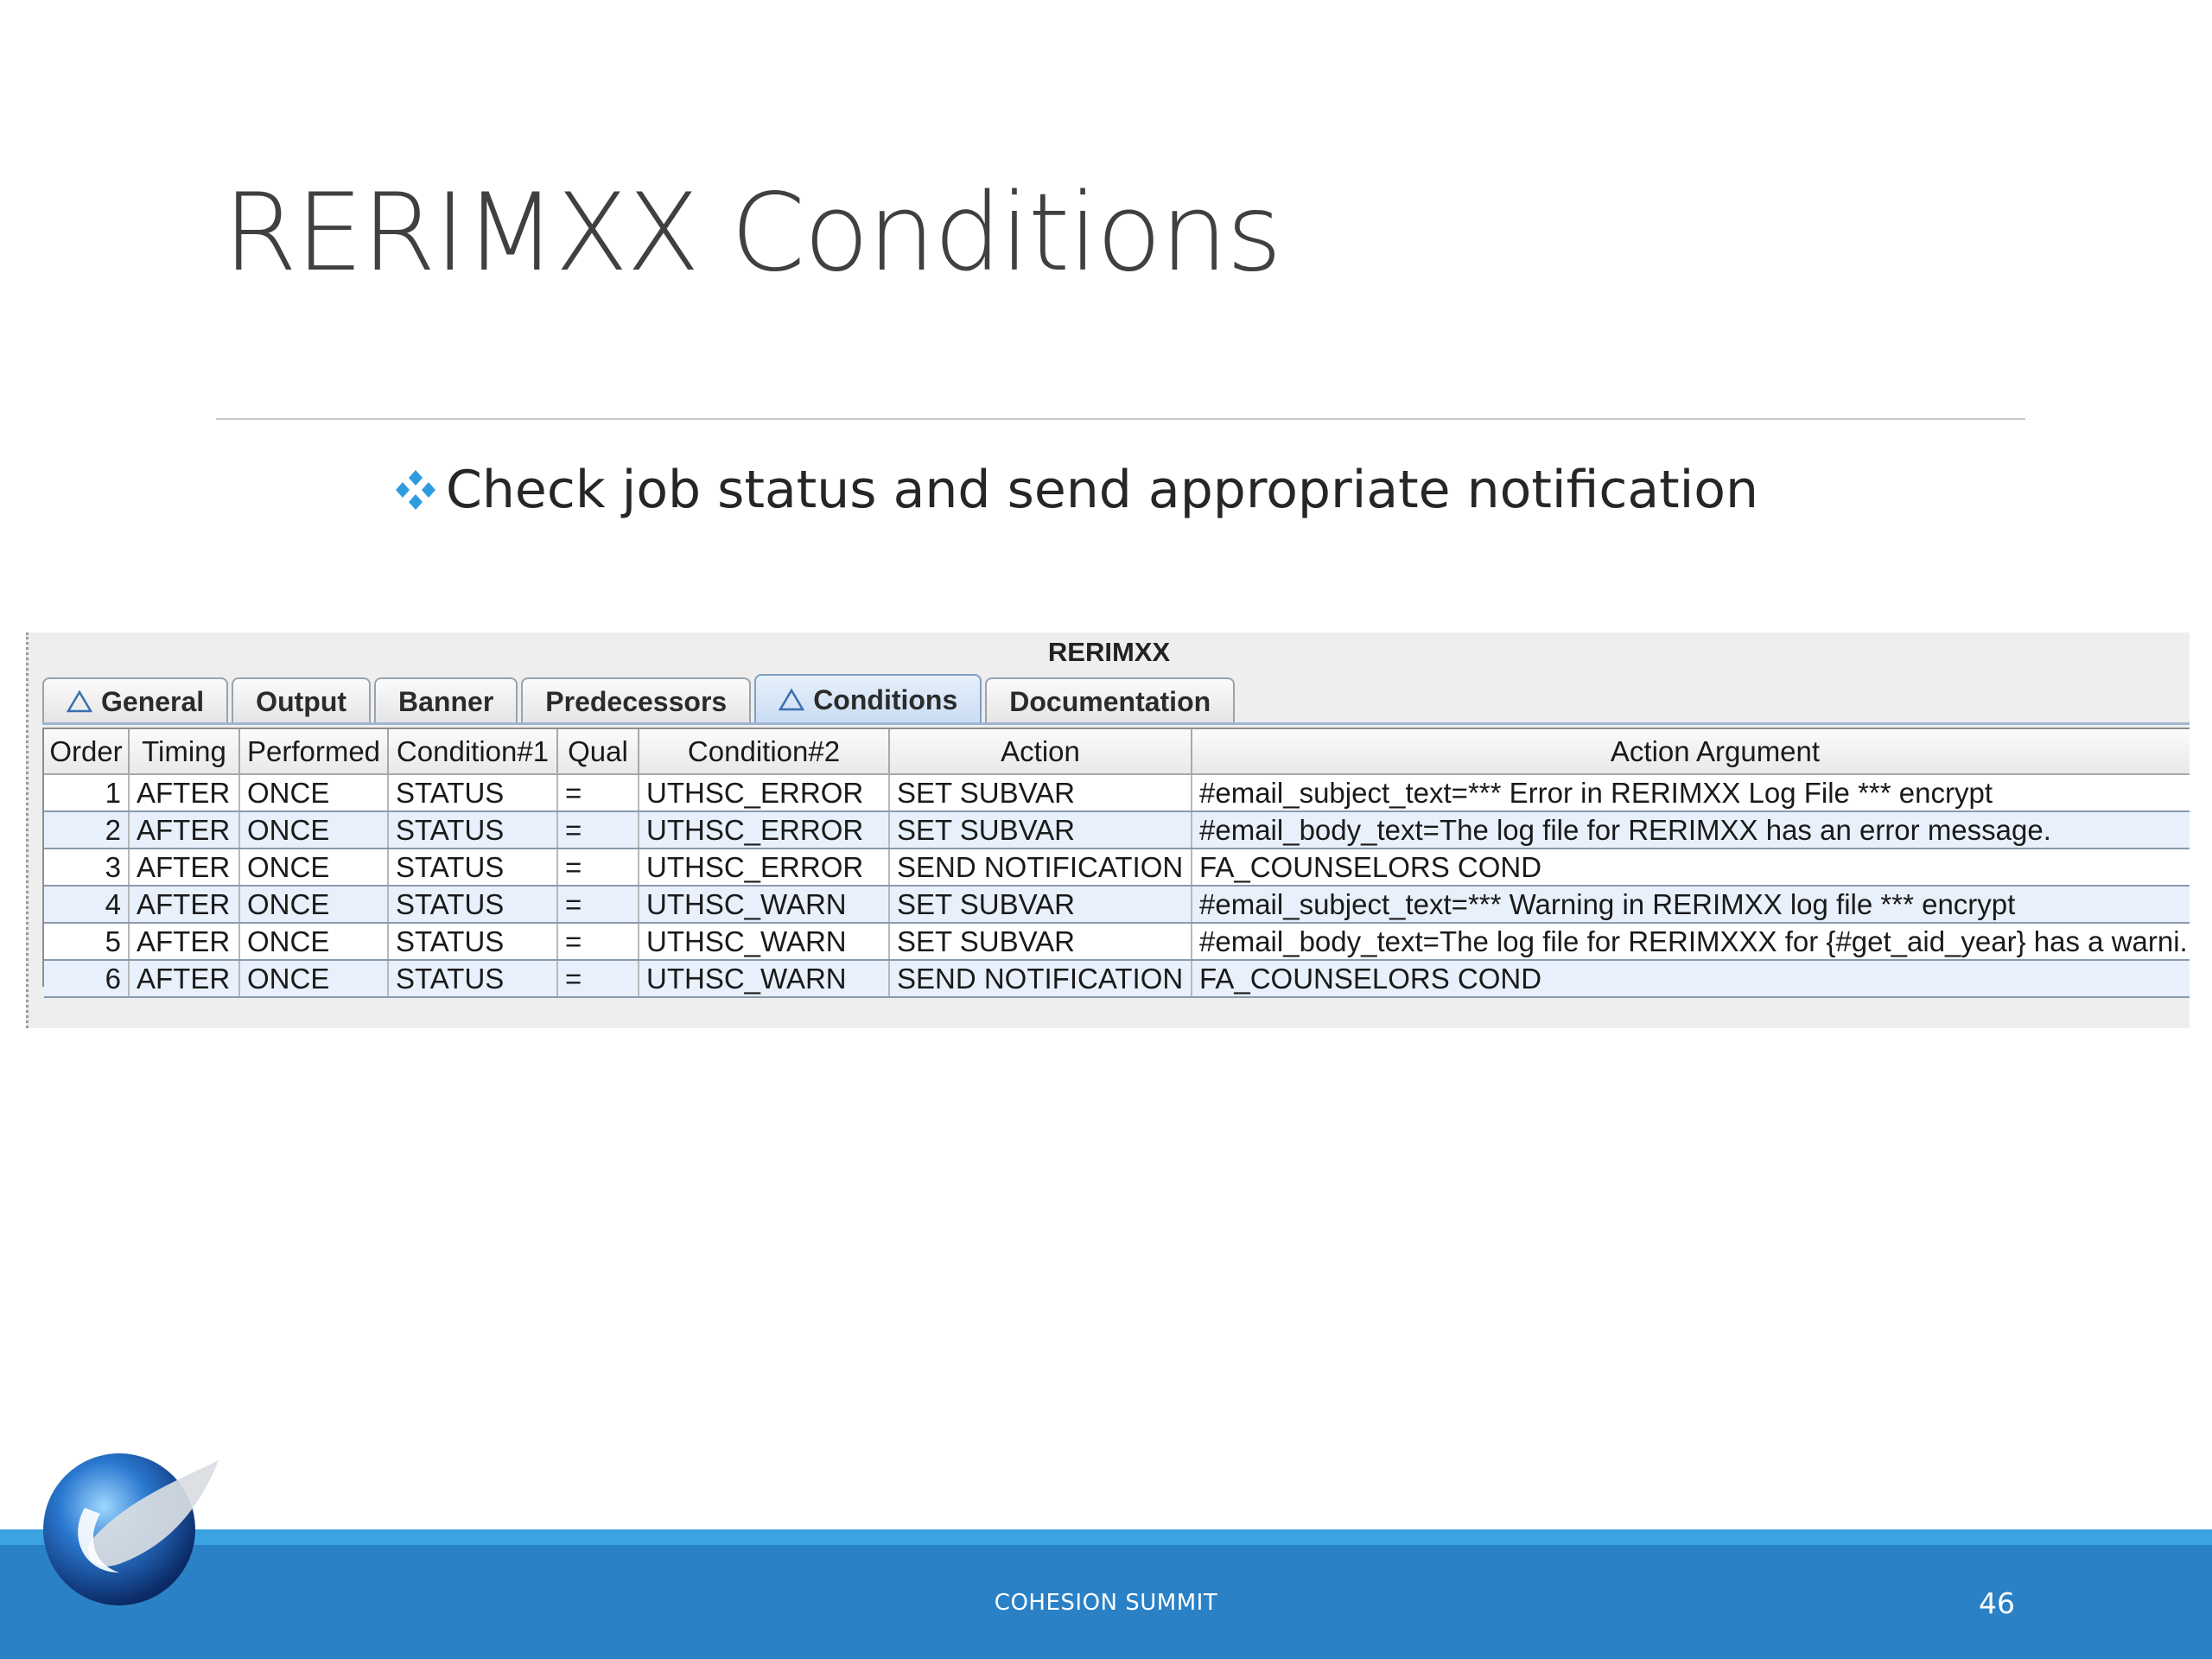 The image size is (2212, 1659). I want to click on tab-banner: Banner, so click(446, 700).